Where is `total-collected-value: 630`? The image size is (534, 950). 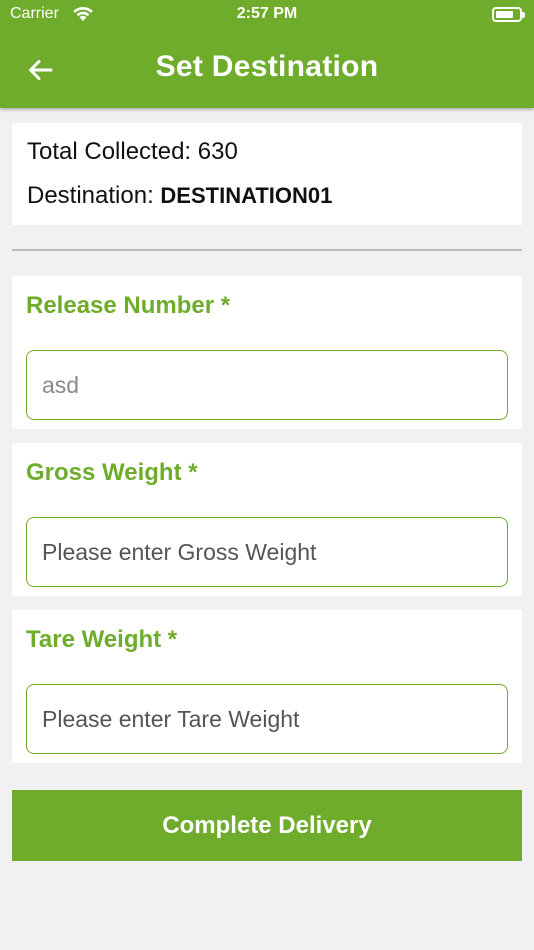
total-collected-value: 630 is located at coordinates (217, 151).